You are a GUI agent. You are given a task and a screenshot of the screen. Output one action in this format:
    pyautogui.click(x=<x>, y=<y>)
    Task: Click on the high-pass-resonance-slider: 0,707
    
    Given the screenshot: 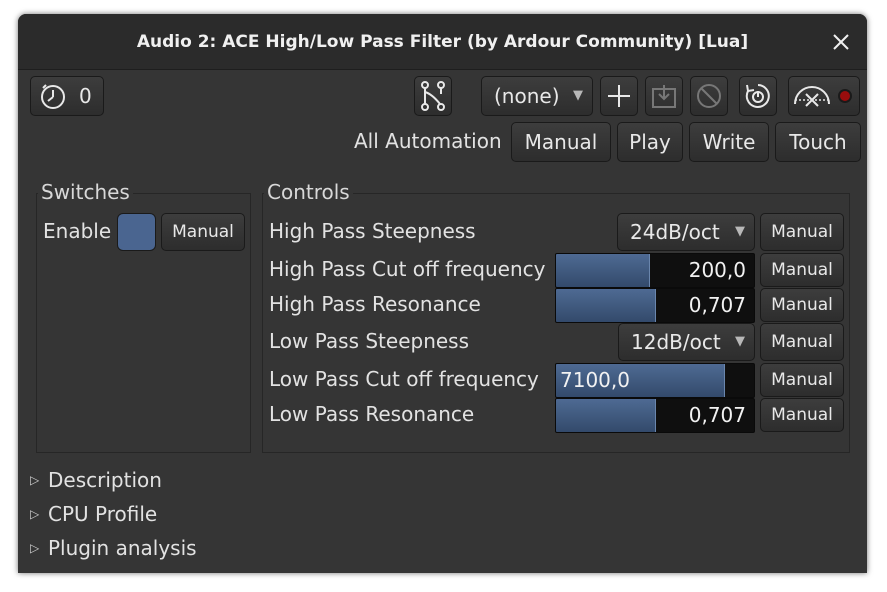 What is the action you would take?
    pyautogui.click(x=655, y=305)
    